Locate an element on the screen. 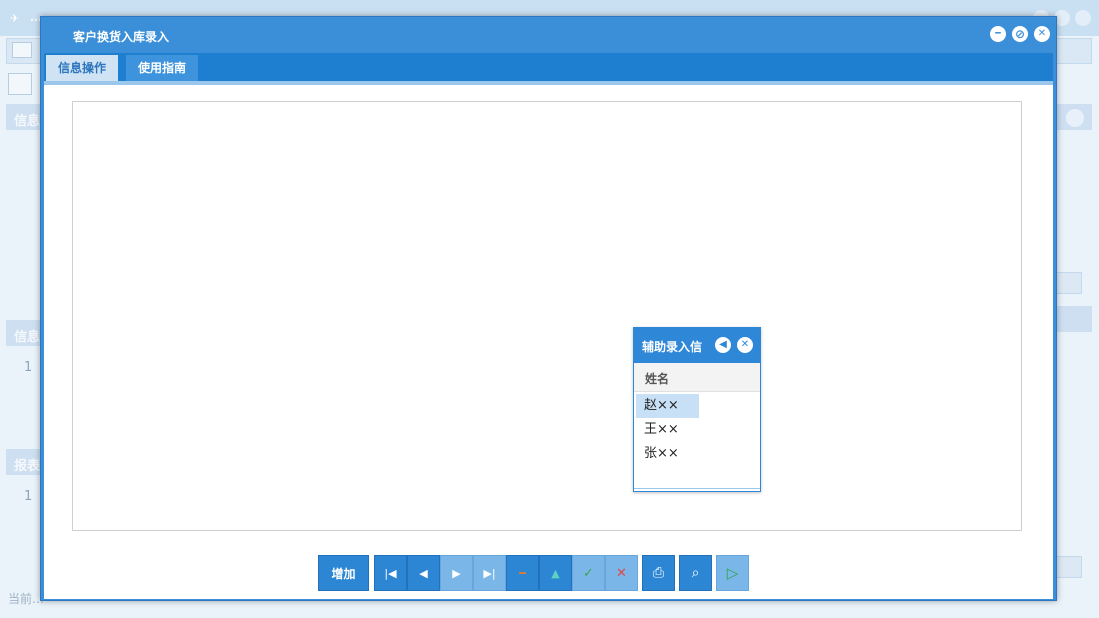 This screenshot has width=1099, height=618. back-icon: ◀ is located at coordinates (723, 345).